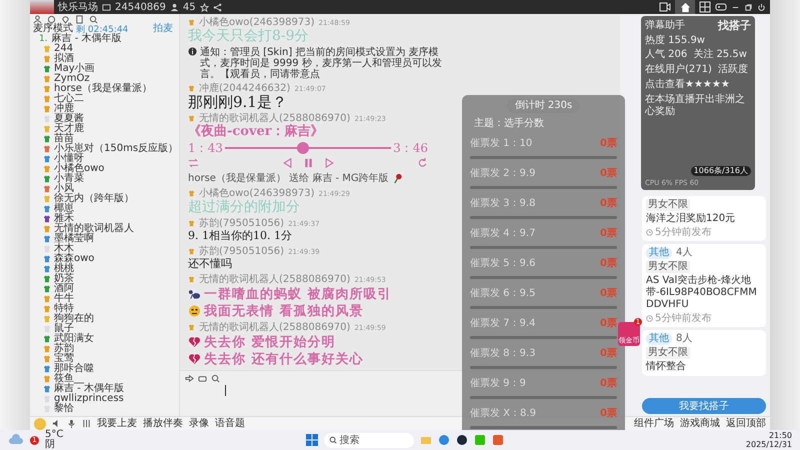 Image resolution: width=800 pixels, height=450 pixels. Describe the element at coordinates (69, 159) in the screenshot. I see `user-name: 小懂呀` at that location.